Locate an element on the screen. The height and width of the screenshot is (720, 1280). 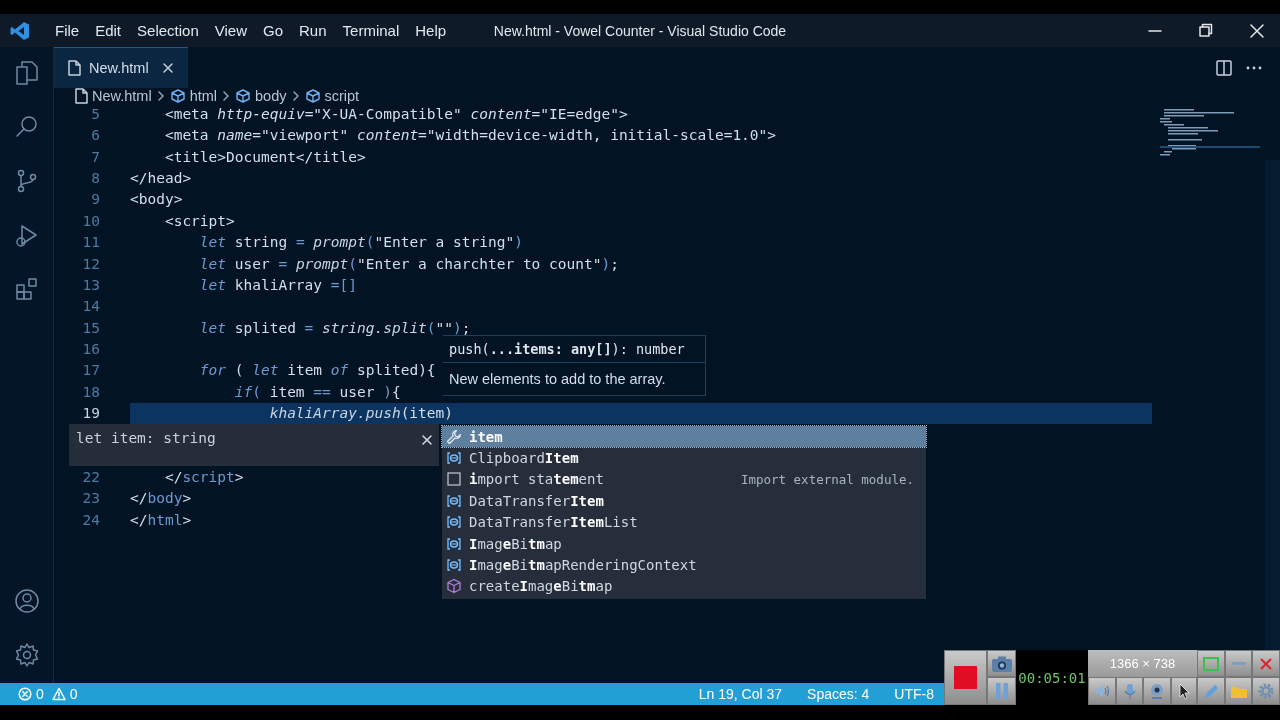
cursor-button is located at coordinates (1184, 691).